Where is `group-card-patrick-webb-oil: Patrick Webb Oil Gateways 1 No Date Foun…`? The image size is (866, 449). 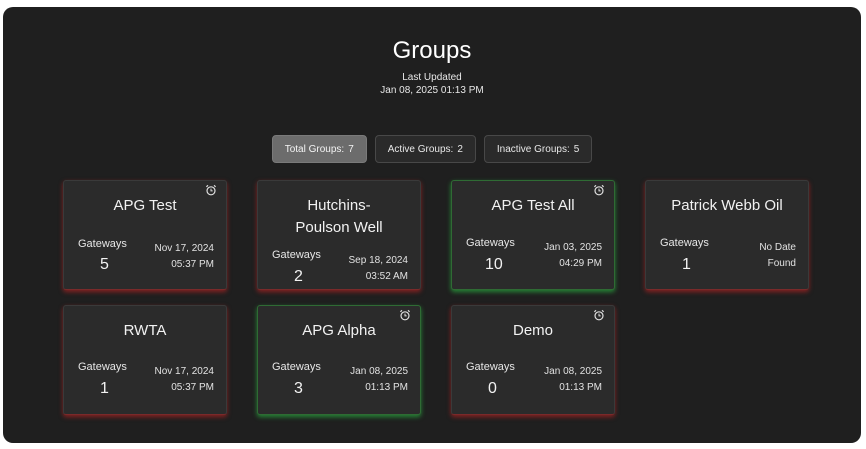 group-card-patrick-webb-oil: Patrick Webb Oil Gateways 1 No Date Foun… is located at coordinates (727, 235).